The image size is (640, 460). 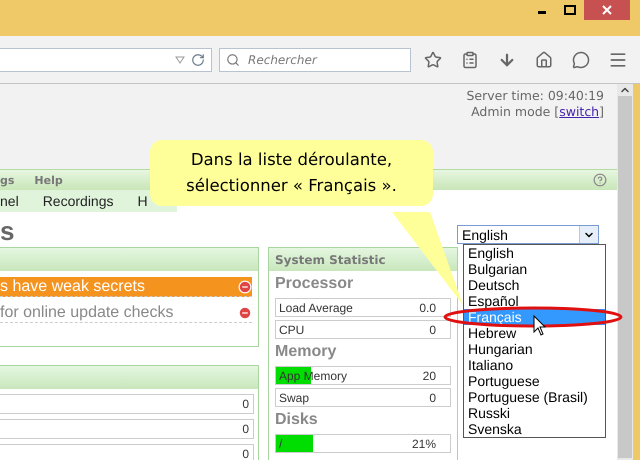 I want to click on cursor-icon, so click(x=540, y=325).